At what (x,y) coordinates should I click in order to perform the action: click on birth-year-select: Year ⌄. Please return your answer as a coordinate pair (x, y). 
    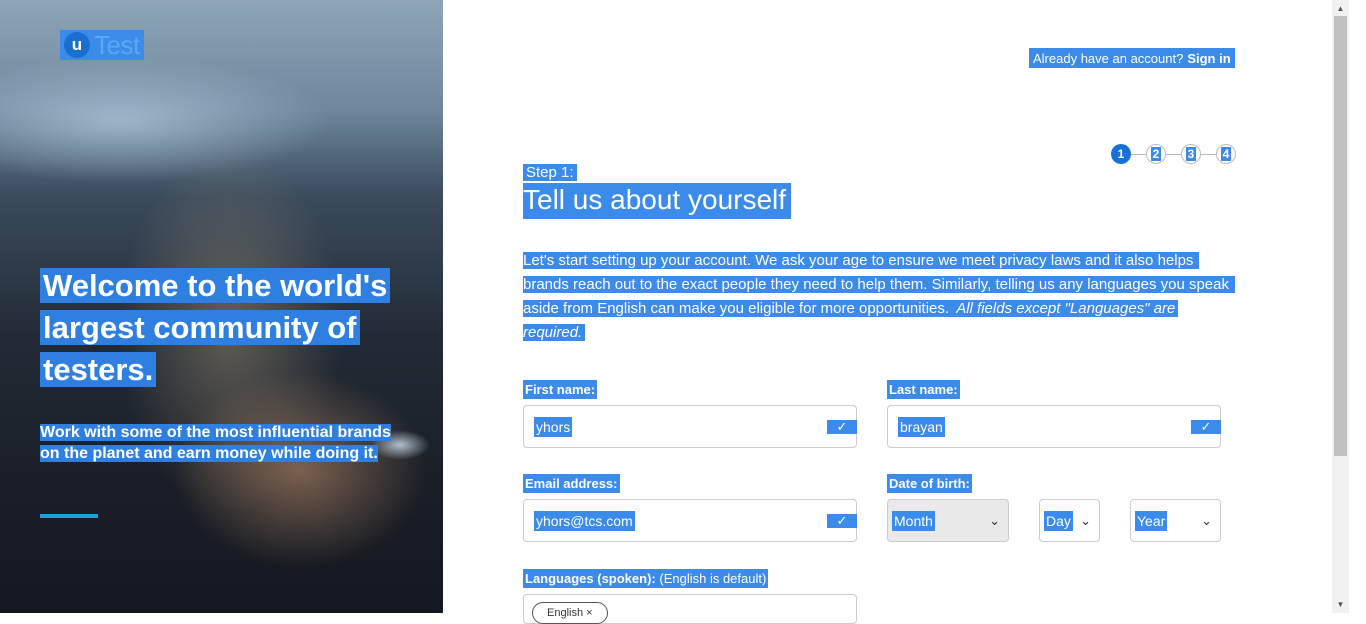
    Looking at the image, I should click on (1175, 520).